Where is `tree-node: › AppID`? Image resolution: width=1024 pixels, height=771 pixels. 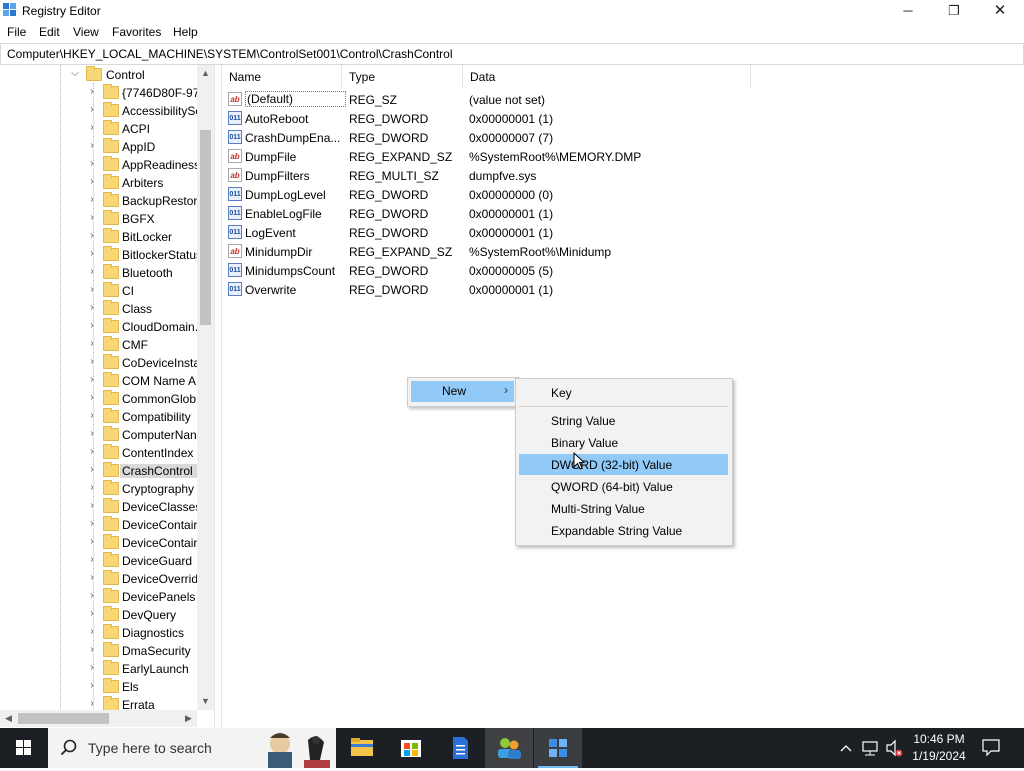 tree-node: › AppID is located at coordinates (98, 147).